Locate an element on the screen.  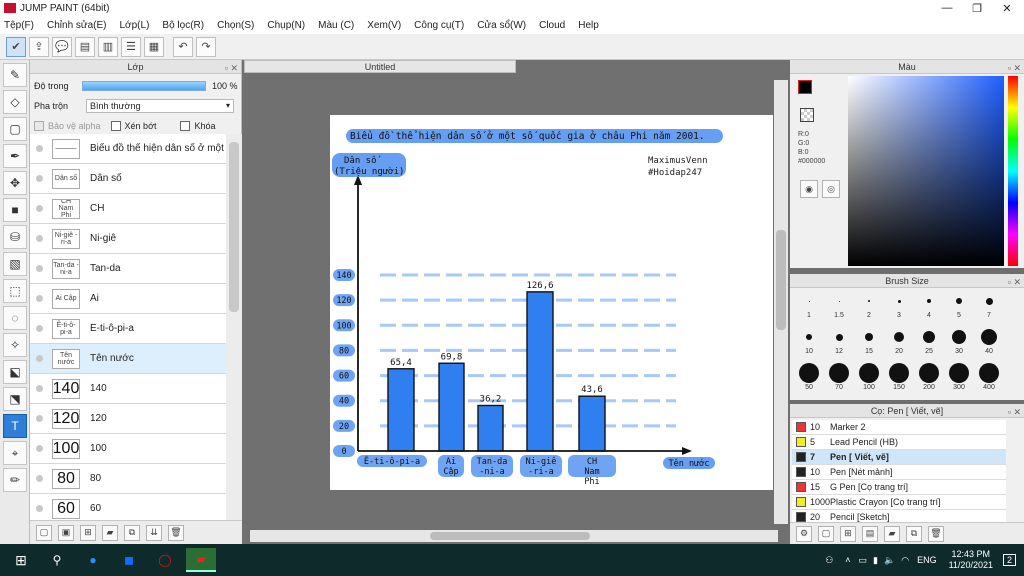
undo-icon: ↶ is located at coordinates (183, 46).